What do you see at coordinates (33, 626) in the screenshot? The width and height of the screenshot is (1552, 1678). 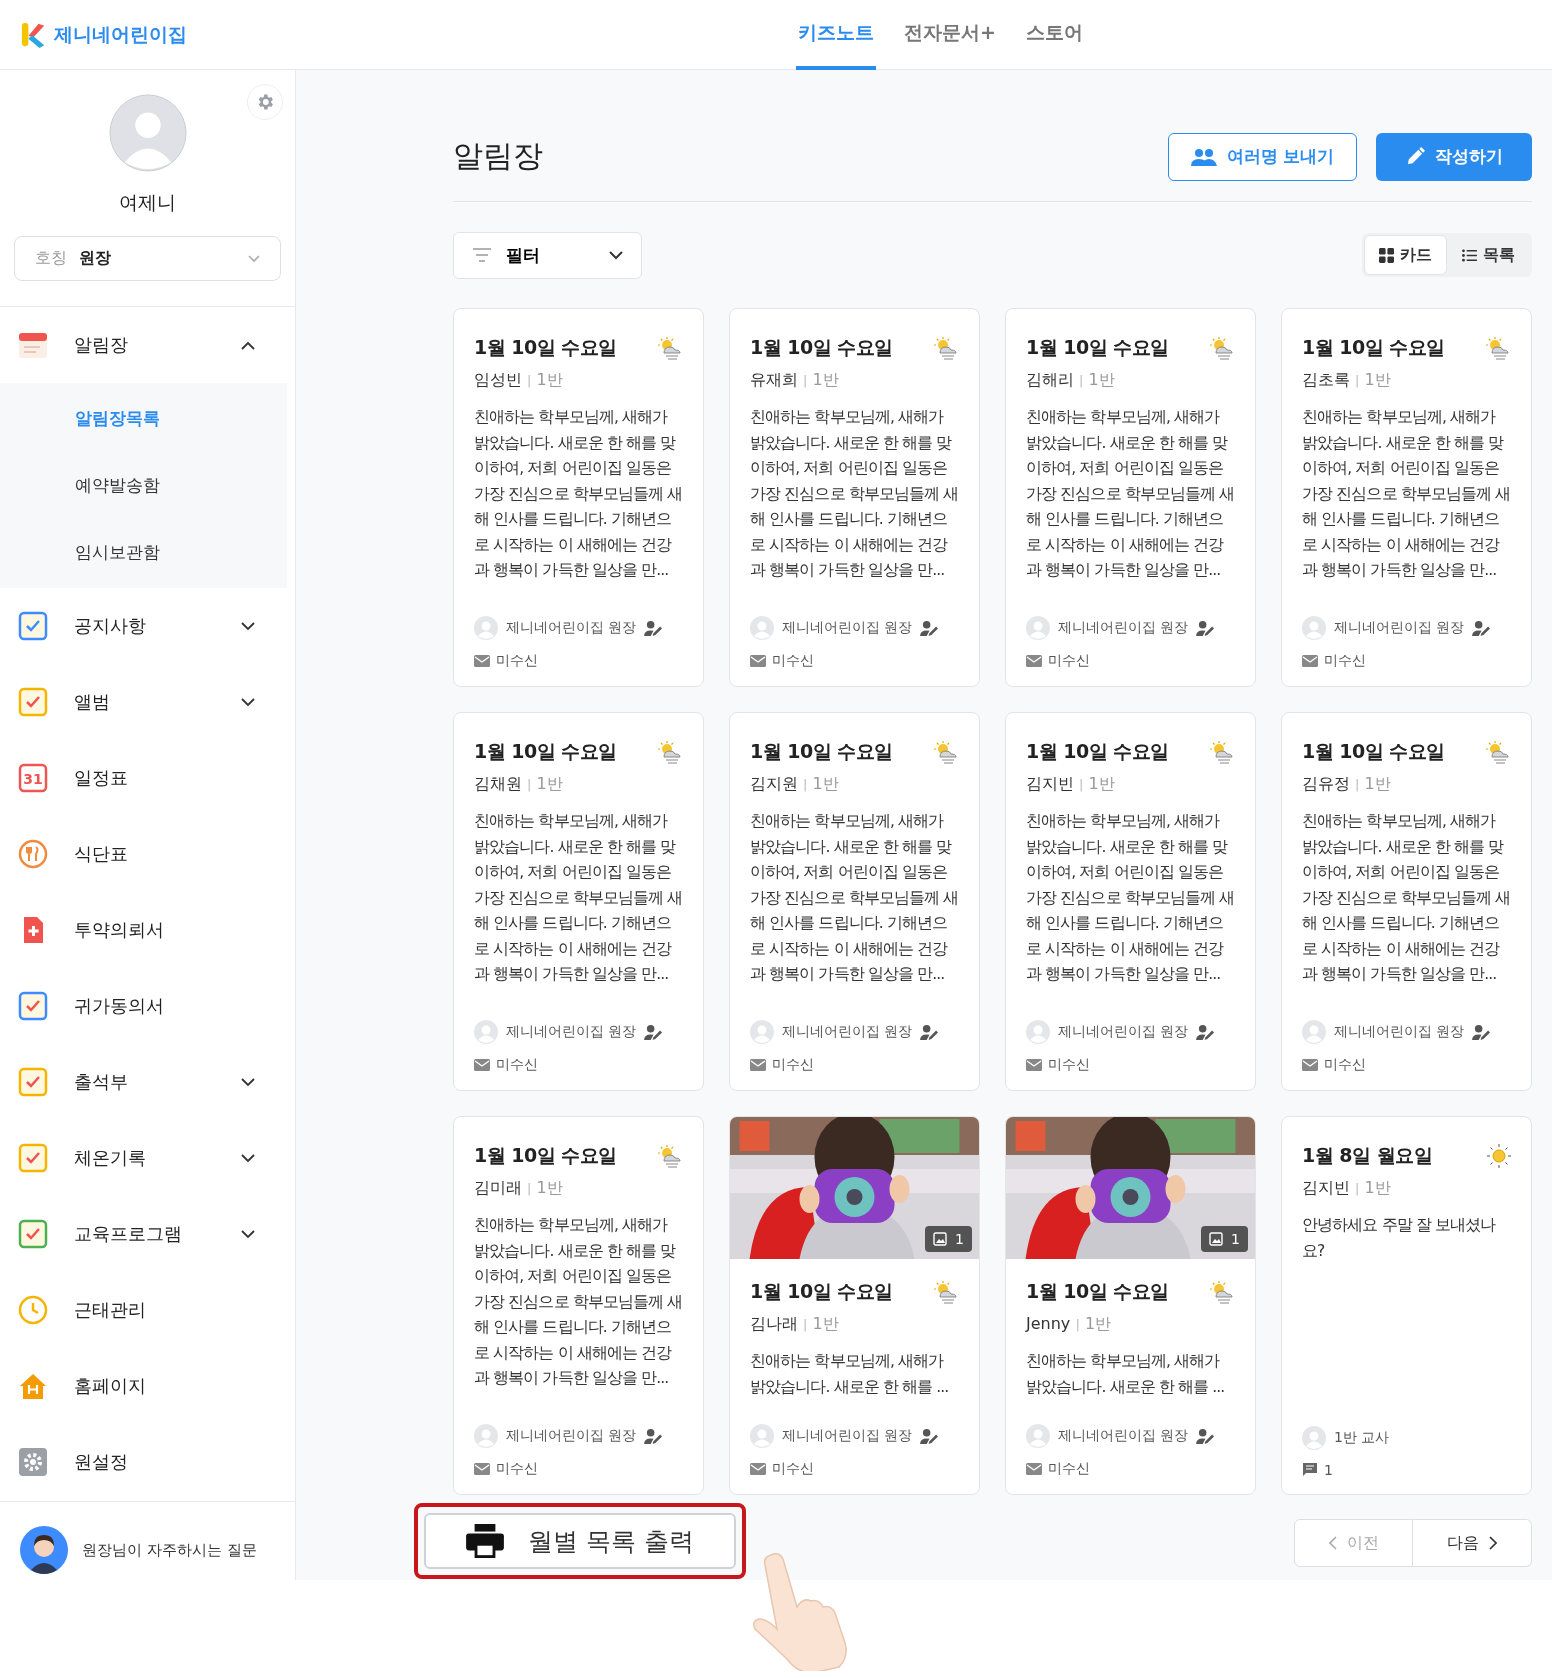 I see `checklist-icon` at bounding box center [33, 626].